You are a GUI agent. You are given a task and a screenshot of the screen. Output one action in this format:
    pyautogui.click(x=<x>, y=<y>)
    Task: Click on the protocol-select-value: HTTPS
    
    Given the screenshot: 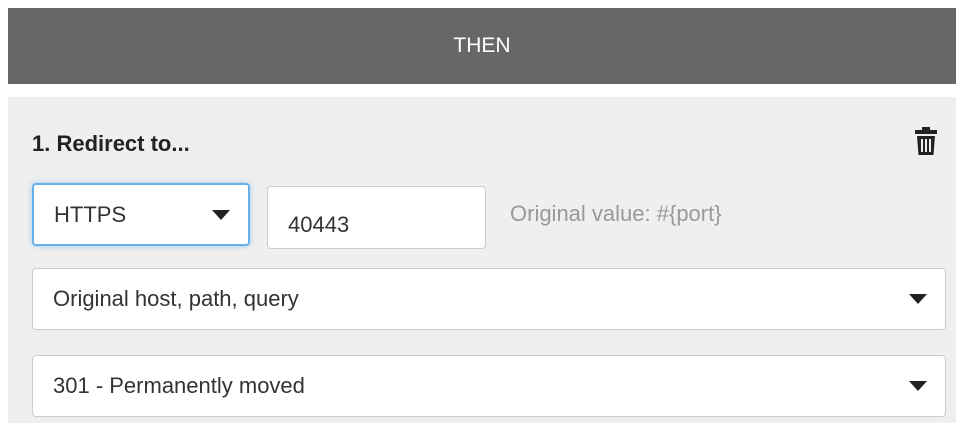 What is the action you would take?
    pyautogui.click(x=90, y=214)
    